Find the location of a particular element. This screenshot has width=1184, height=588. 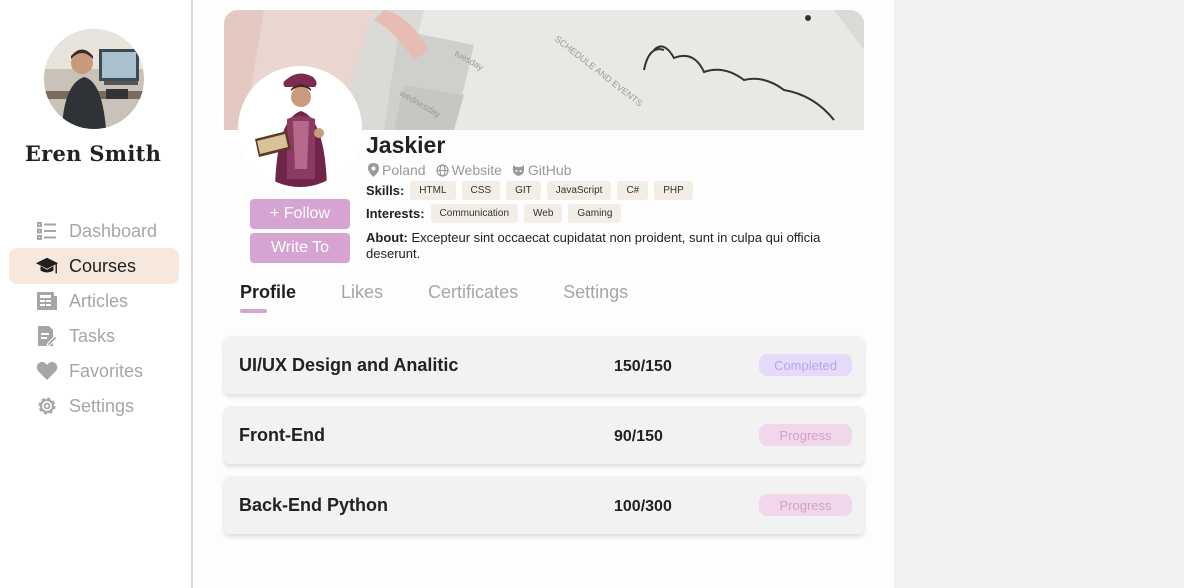

skill-tag: CSS is located at coordinates (481, 190).